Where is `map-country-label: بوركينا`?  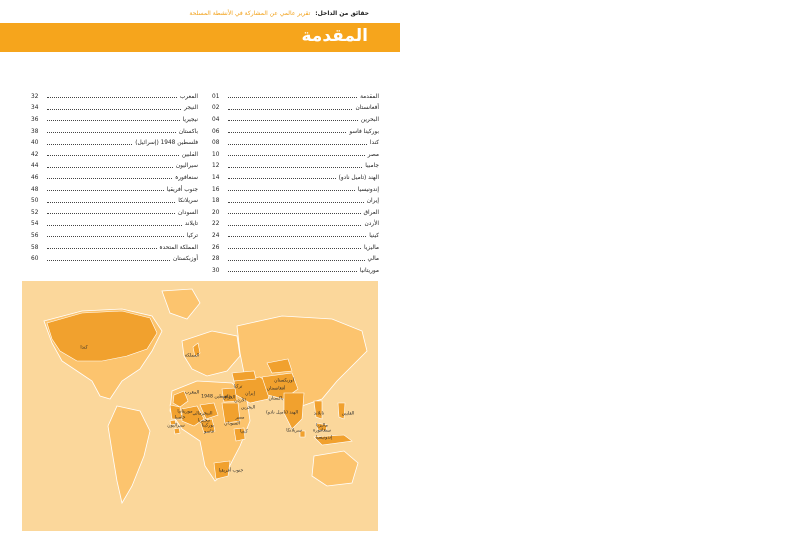 map-country-label: بوركينا is located at coordinates (208, 426).